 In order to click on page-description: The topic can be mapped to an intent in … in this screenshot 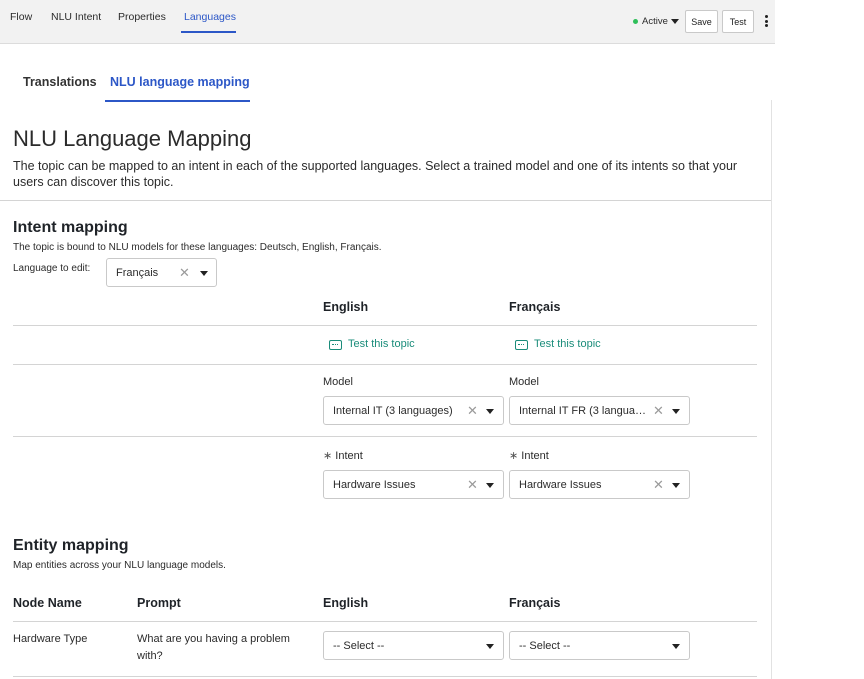, I will do `click(375, 174)`.